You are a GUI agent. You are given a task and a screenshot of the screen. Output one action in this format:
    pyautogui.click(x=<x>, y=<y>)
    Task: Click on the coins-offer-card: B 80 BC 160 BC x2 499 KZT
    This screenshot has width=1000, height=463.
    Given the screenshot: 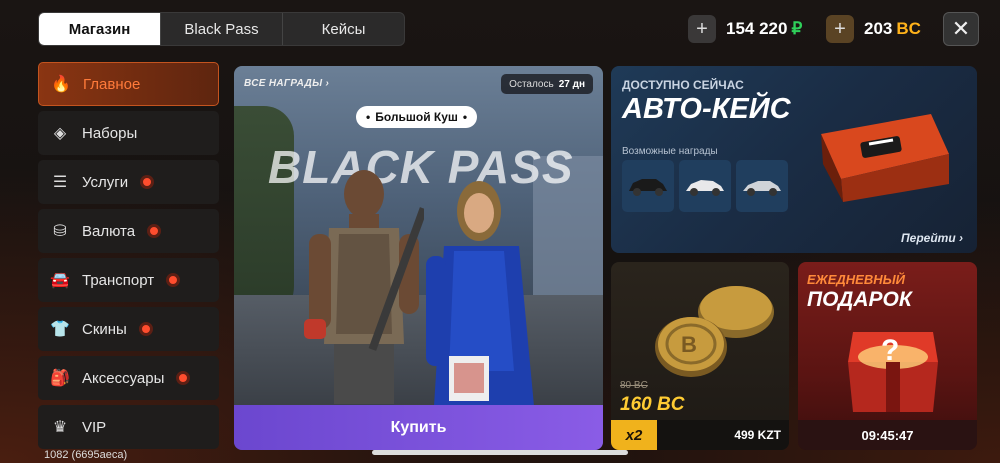 What is the action you would take?
    pyautogui.click(x=700, y=356)
    